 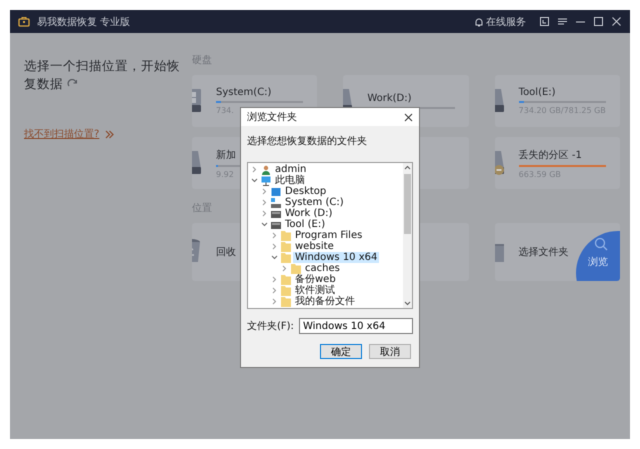 What do you see at coordinates (500, 21) in the screenshot?
I see `online-service-link: 在线服务` at bounding box center [500, 21].